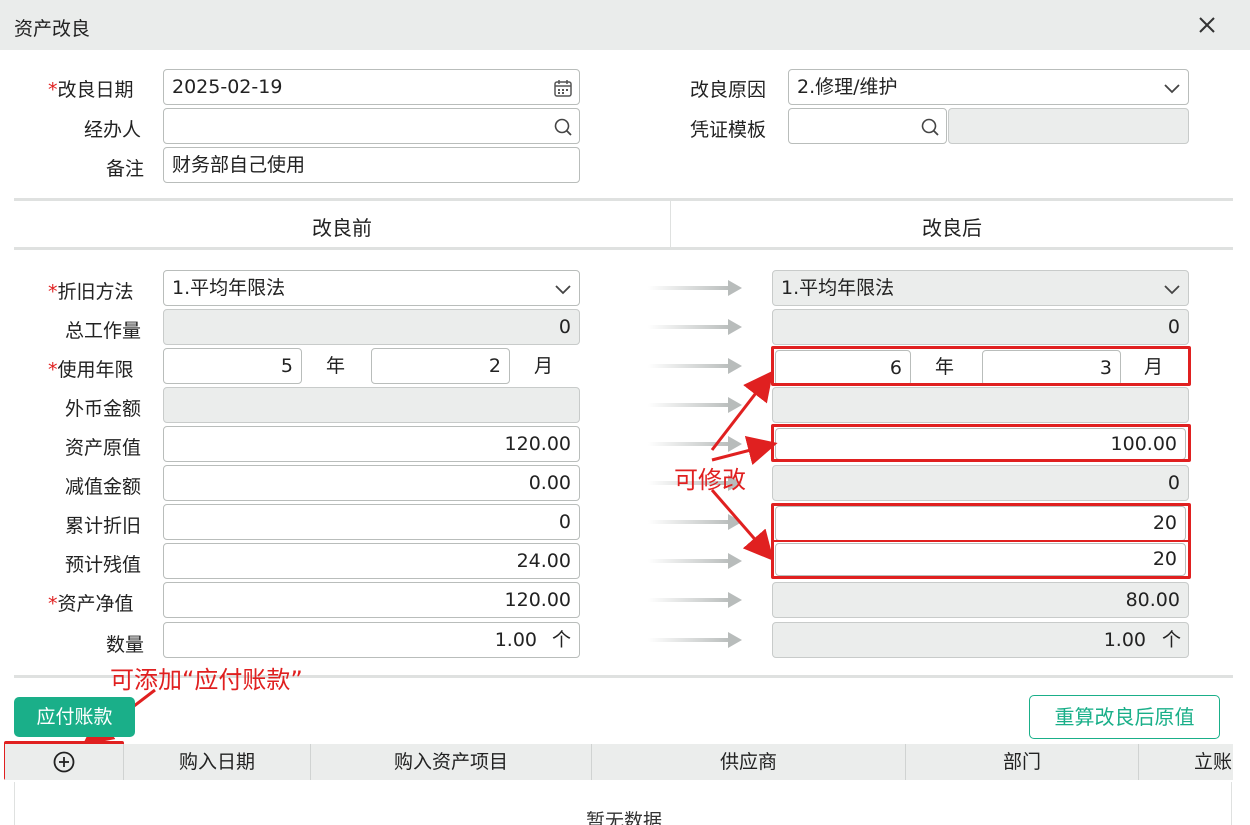 Image resolution: width=1250 pixels, height=825 pixels. I want to click on highlight-divider, so click(981, 541).